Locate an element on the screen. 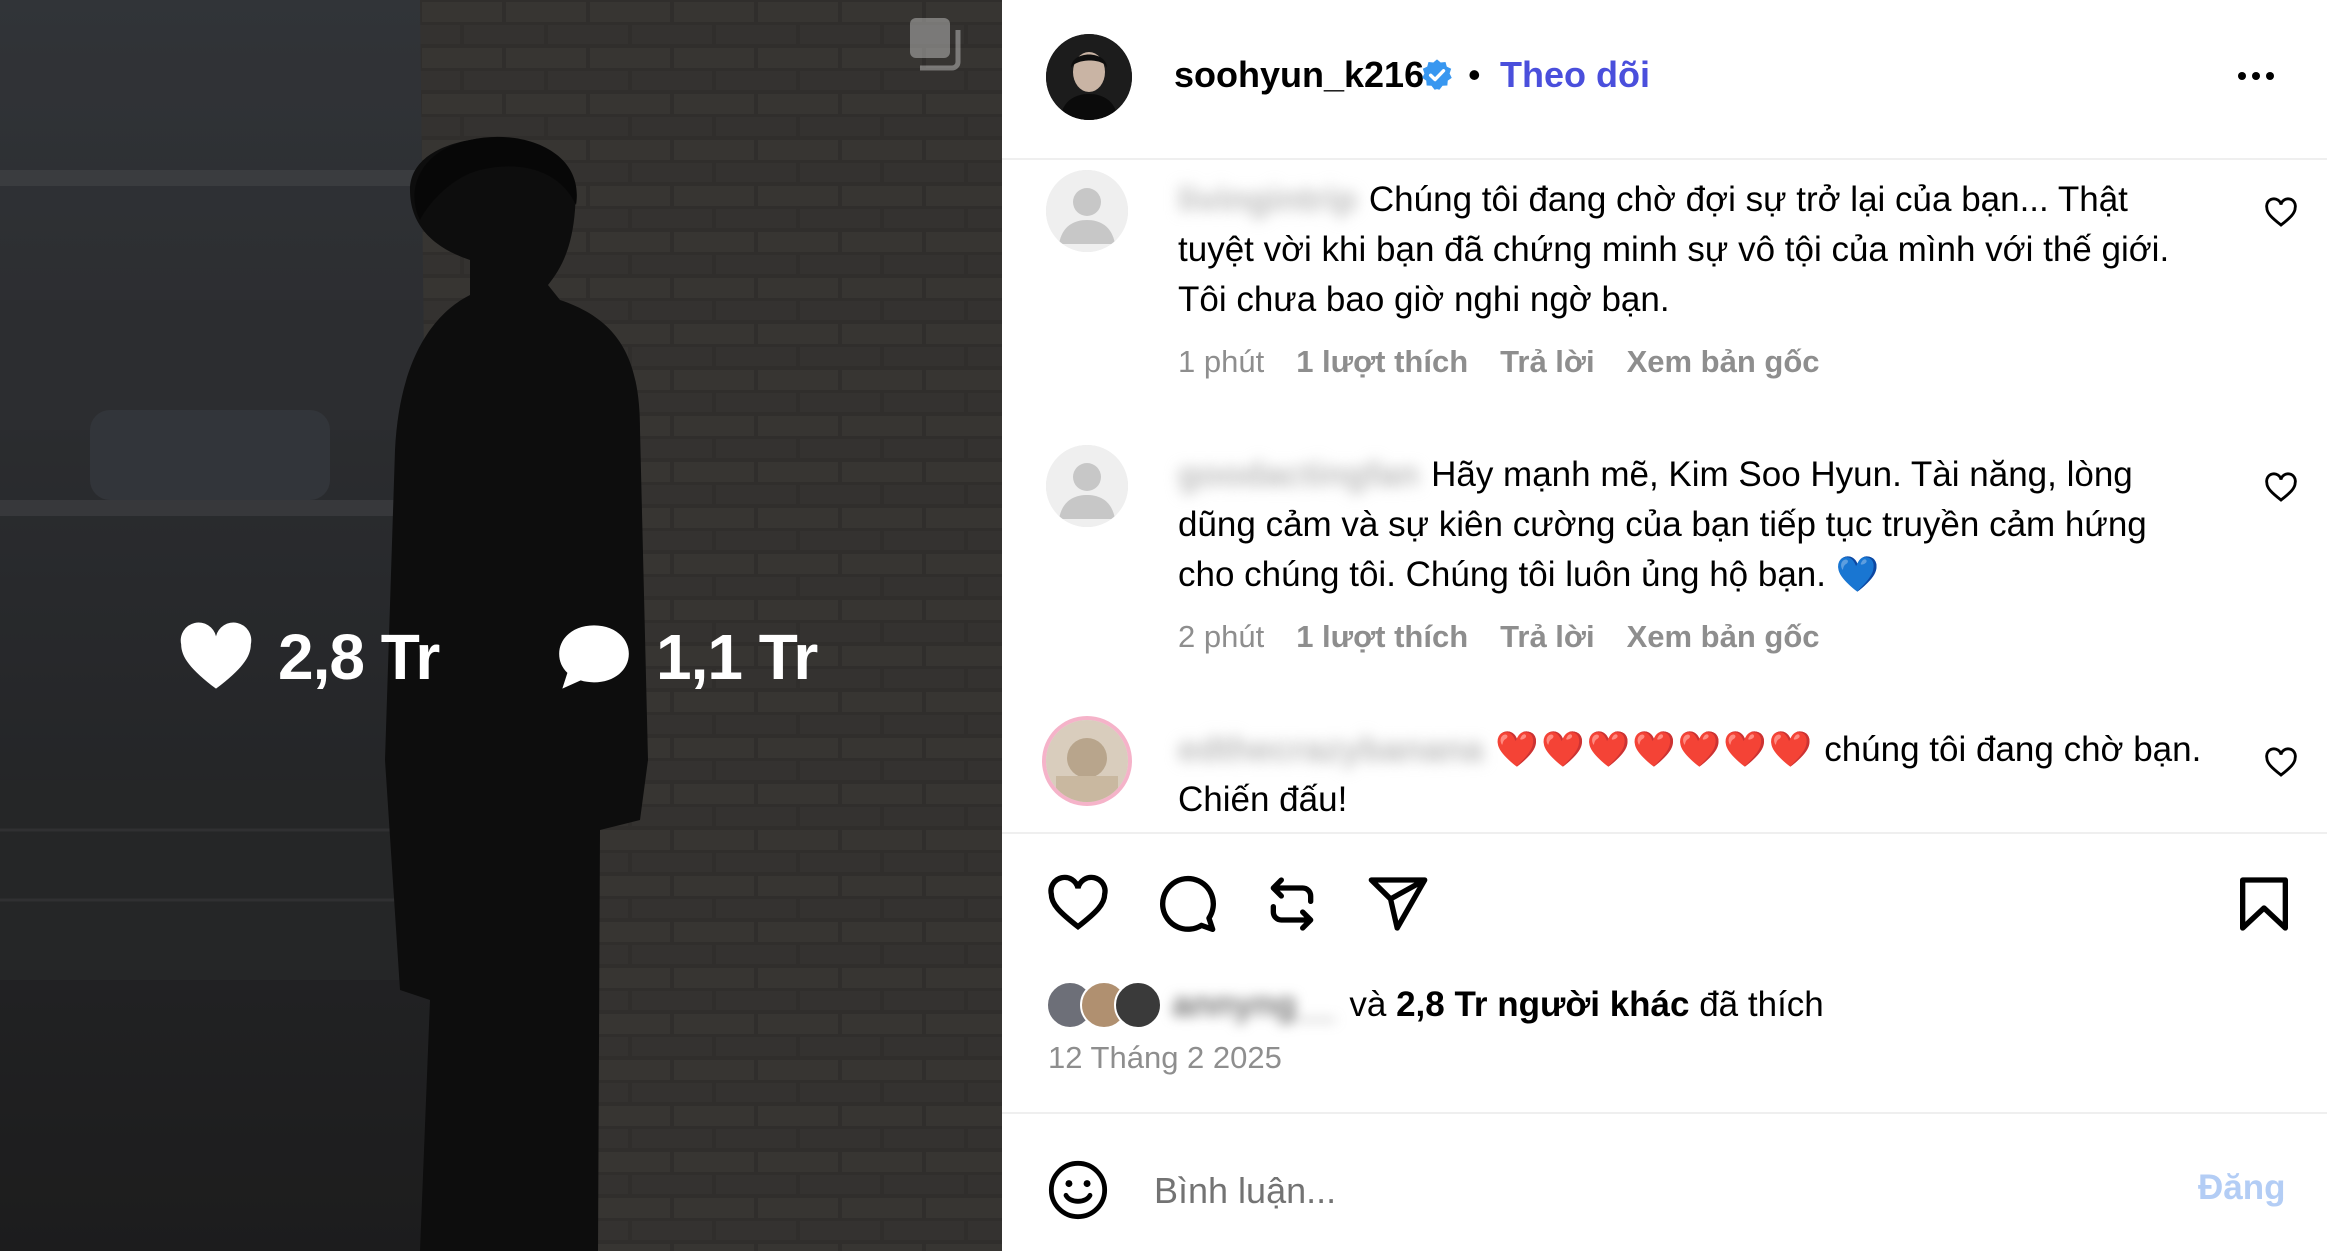 The image size is (2327, 1251). comment-input is located at coordinates (1604, 1191).